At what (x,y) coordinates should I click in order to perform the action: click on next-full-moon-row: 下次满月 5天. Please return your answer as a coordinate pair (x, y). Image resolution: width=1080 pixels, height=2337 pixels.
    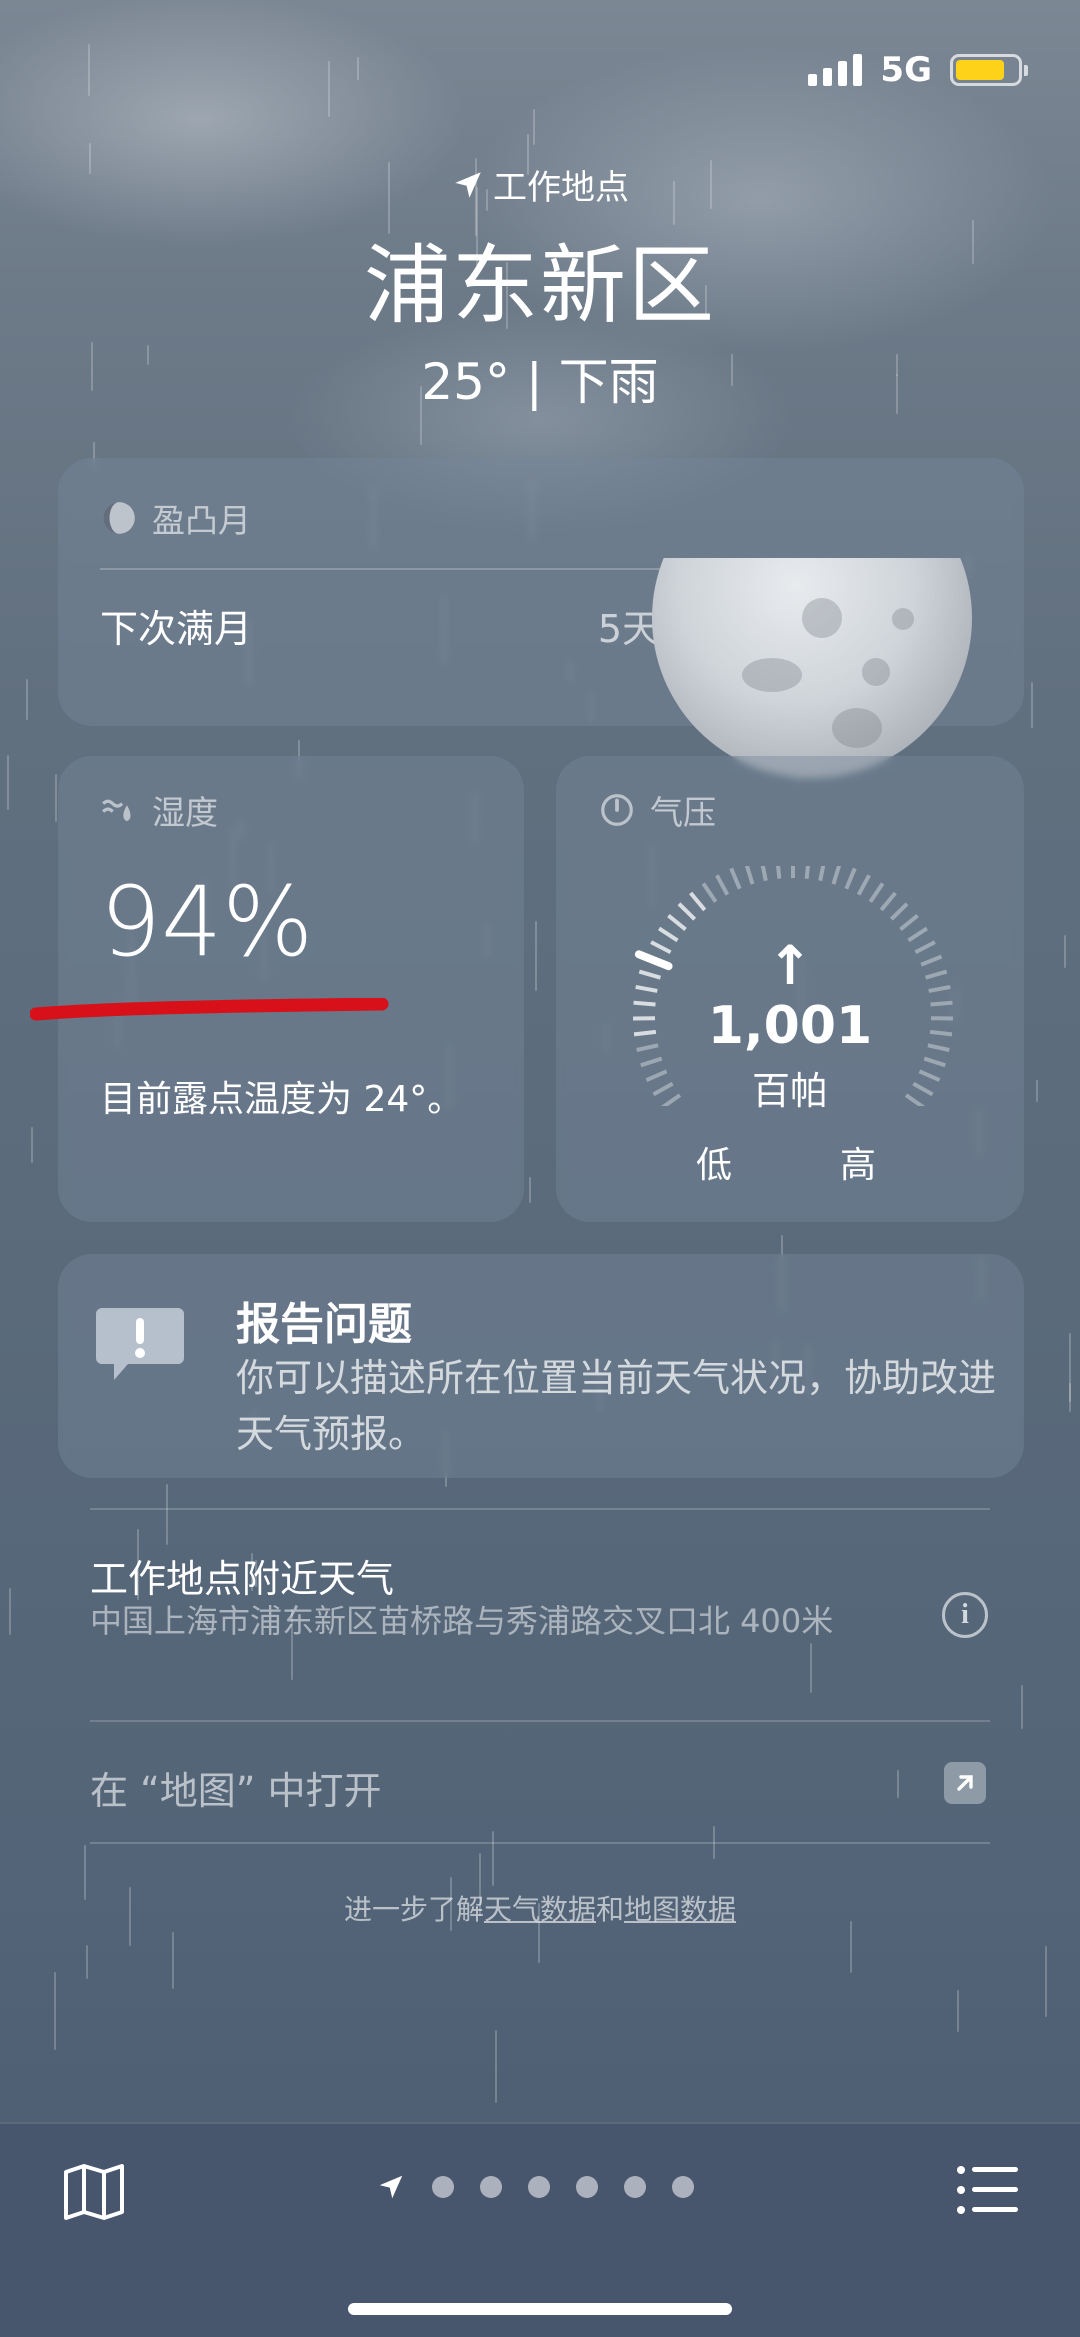
    Looking at the image, I should click on (380, 625).